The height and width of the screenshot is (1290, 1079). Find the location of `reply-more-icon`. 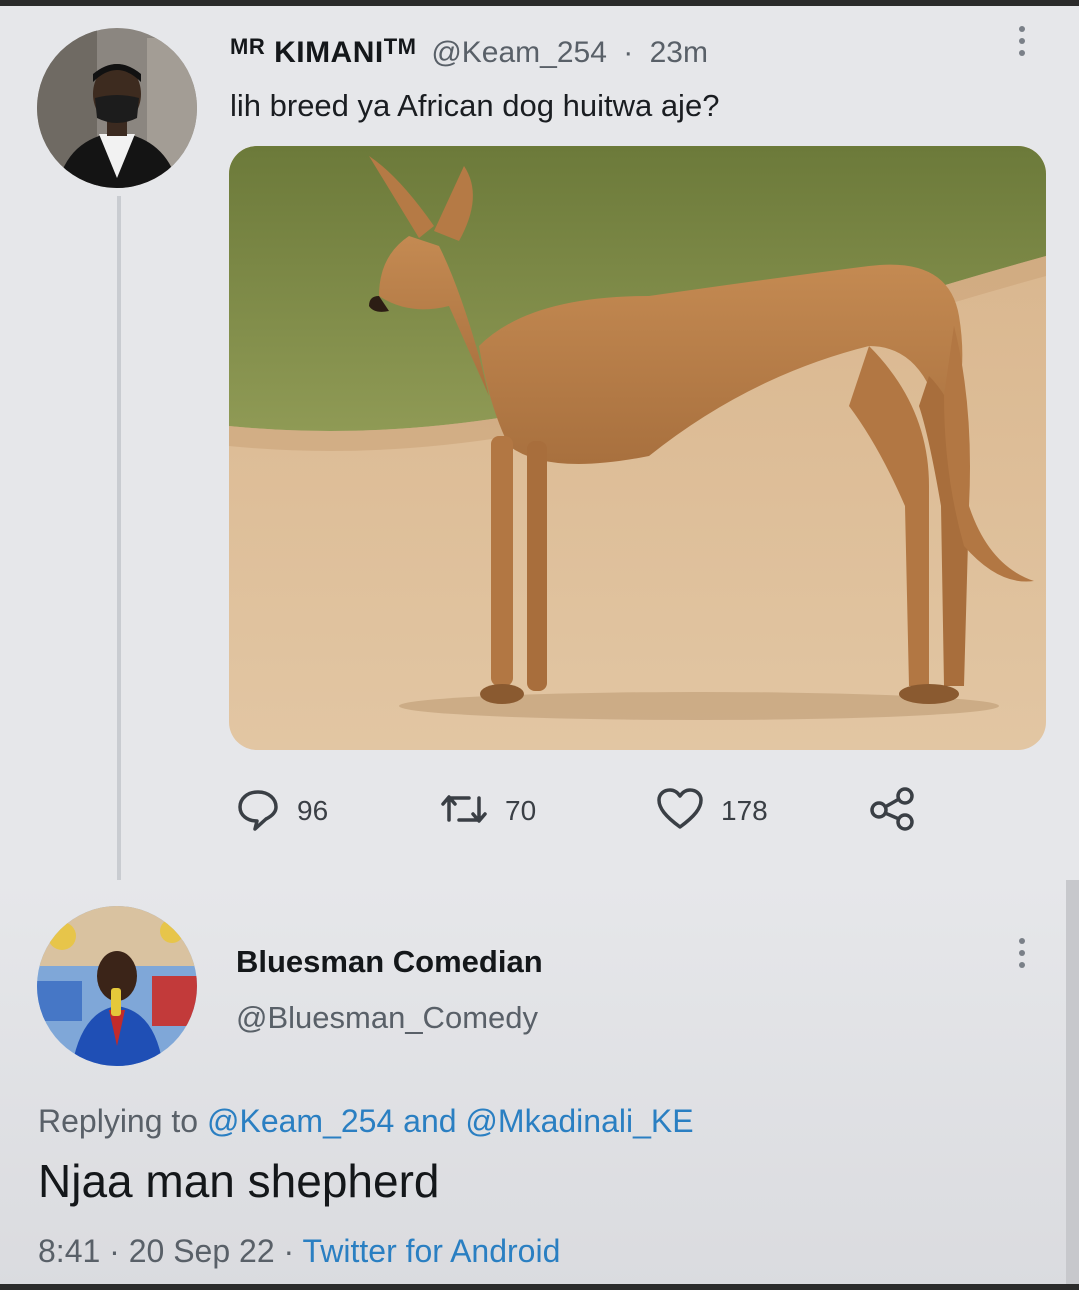

reply-more-icon is located at coordinates (1023, 953).